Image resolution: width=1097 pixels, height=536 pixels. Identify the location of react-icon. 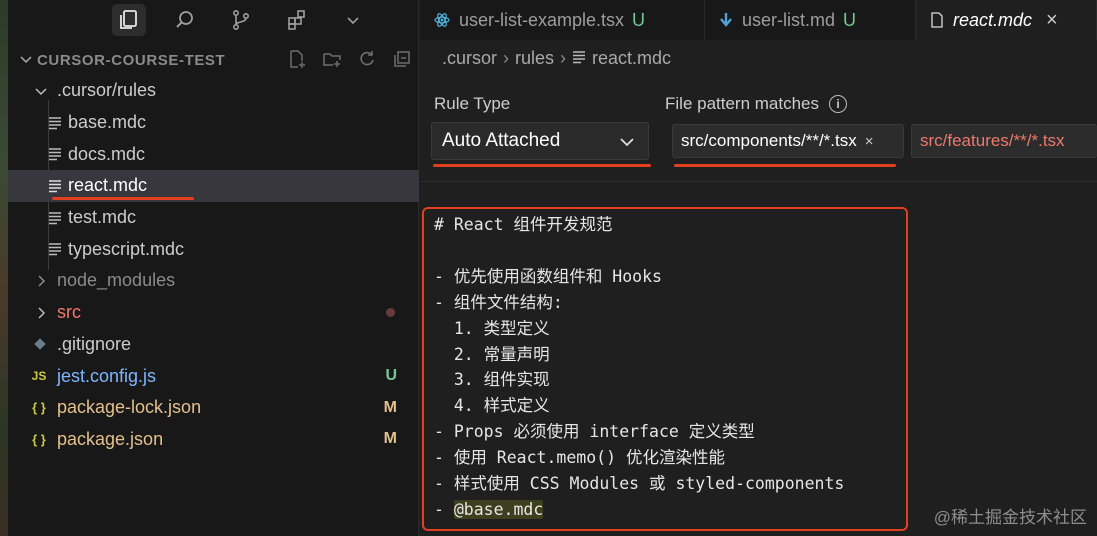
(442, 20).